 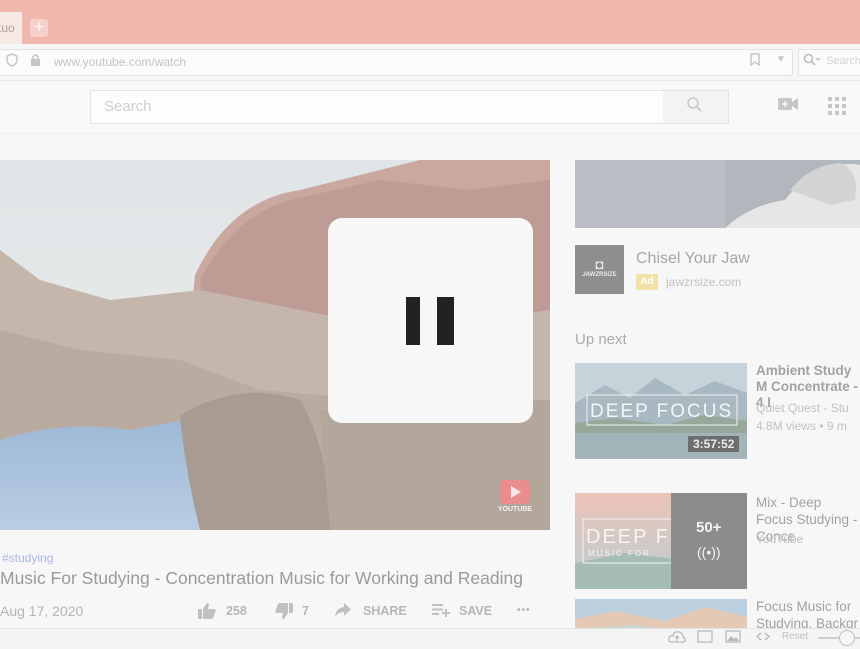 What do you see at coordinates (445, 321) in the screenshot?
I see `pause-icon-bar` at bounding box center [445, 321].